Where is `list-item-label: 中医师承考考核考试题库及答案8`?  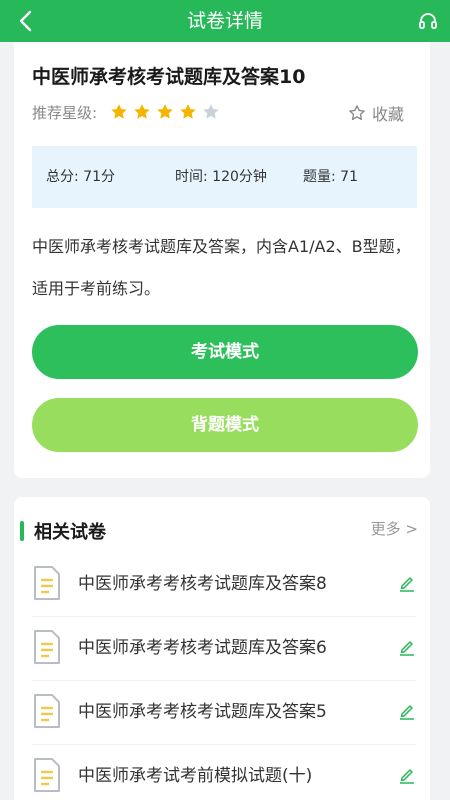 list-item-label: 中医师承考考核考试题库及答案8 is located at coordinates (202, 584).